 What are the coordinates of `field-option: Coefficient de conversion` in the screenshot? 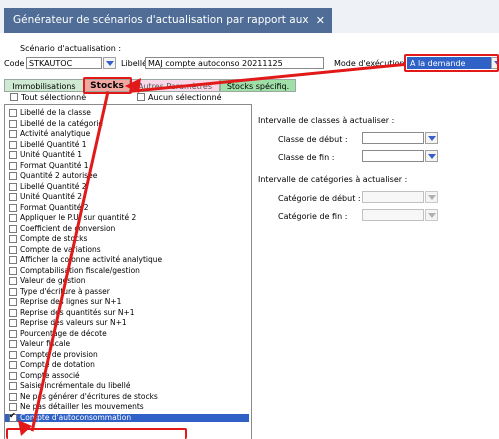 It's located at (62, 228).